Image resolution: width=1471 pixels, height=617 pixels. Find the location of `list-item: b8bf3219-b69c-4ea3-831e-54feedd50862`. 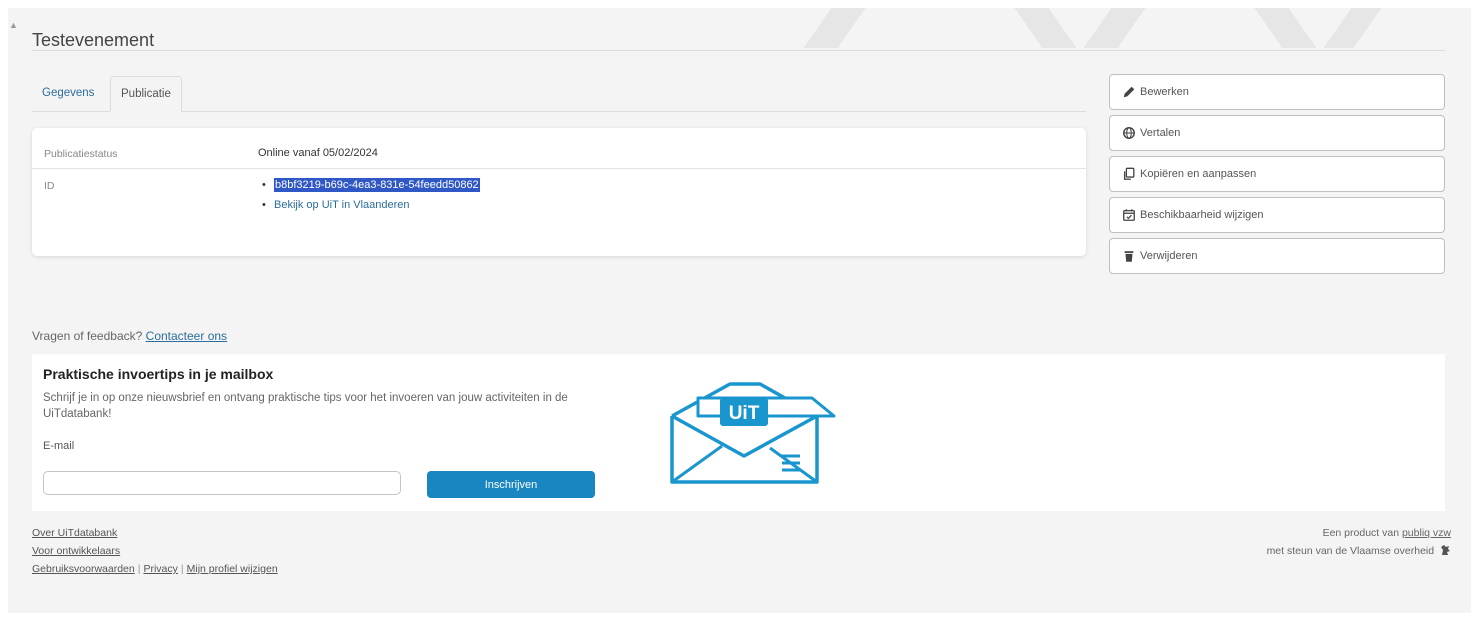

list-item: b8bf3219-b69c-4ea3-831e-54feedd50862 is located at coordinates (370, 185).